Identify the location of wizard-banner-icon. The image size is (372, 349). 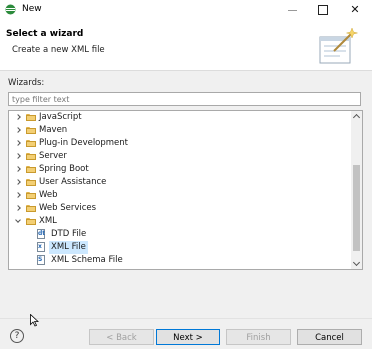
(338, 45).